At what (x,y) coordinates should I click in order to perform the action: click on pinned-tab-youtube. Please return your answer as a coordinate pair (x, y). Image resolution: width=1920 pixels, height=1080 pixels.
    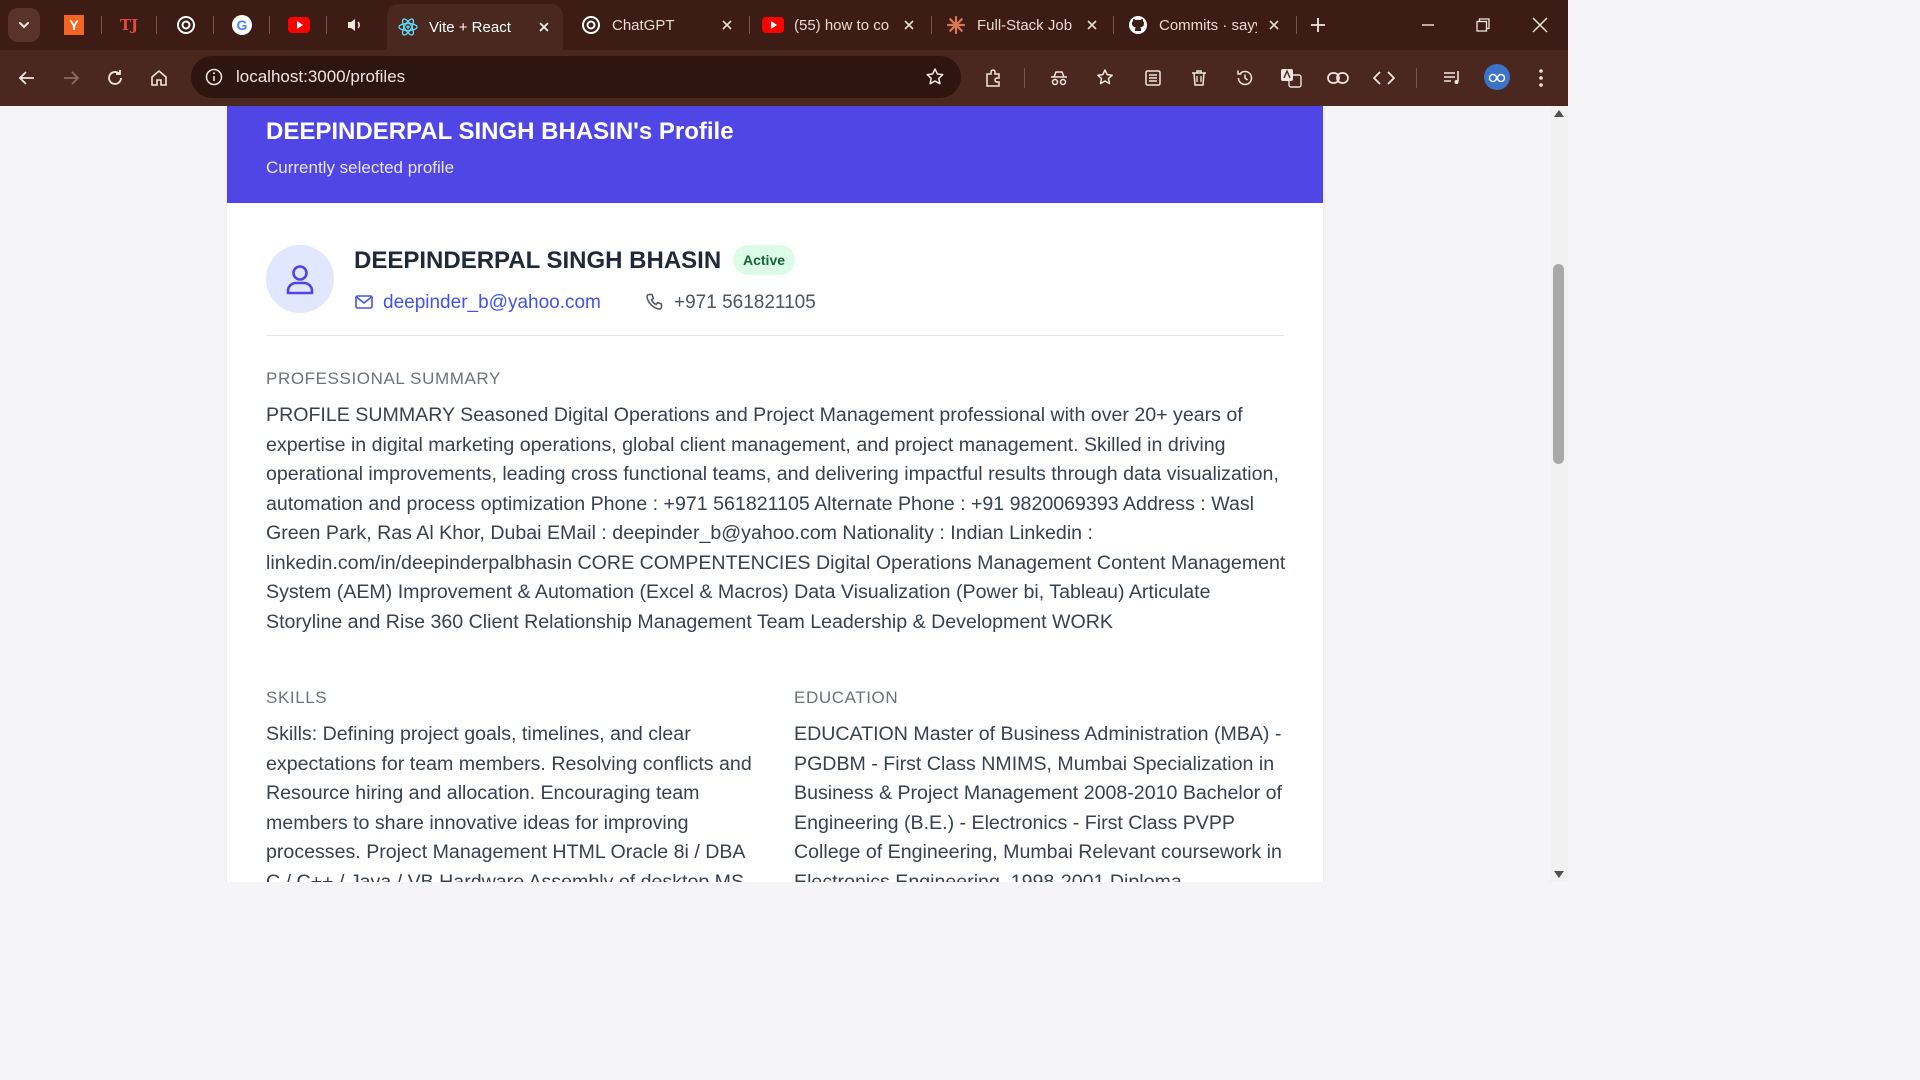
    Looking at the image, I should click on (299, 25).